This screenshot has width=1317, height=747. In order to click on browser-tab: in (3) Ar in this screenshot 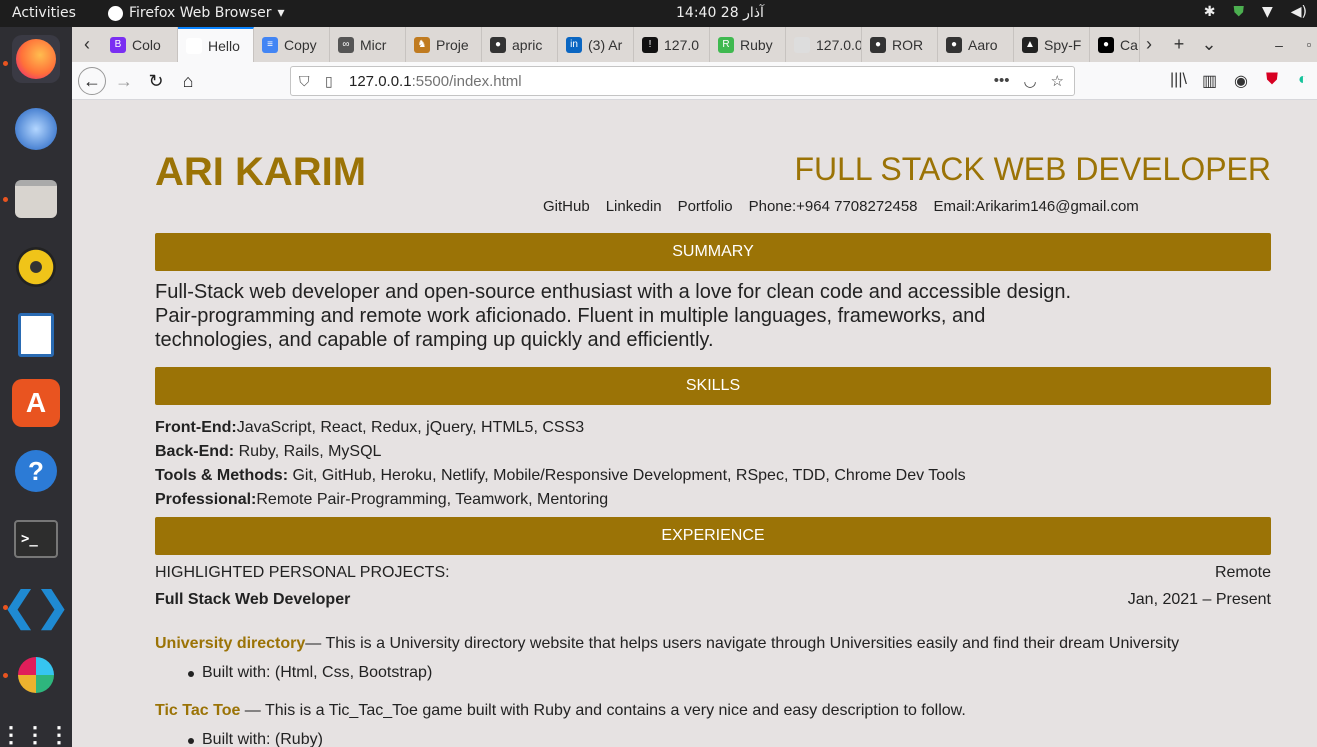, I will do `click(596, 44)`.